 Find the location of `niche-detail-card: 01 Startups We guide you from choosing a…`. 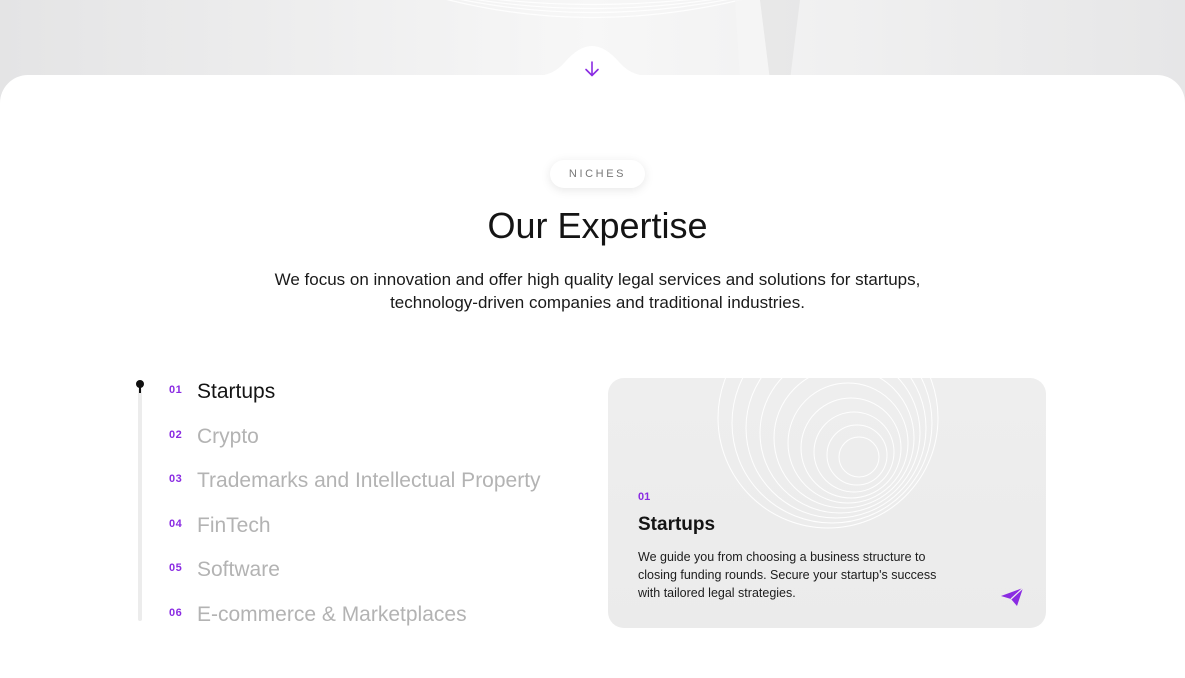

niche-detail-card: 01 Startups We guide you from choosing a… is located at coordinates (827, 503).